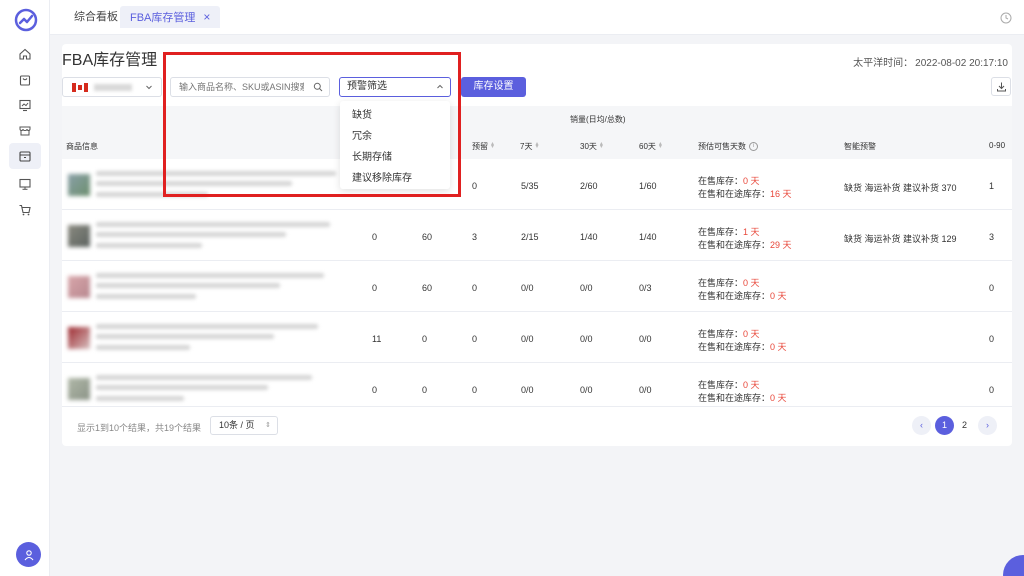 This screenshot has height=576, width=1024. I want to click on option-long-term-storage: 长期存储, so click(395, 157).